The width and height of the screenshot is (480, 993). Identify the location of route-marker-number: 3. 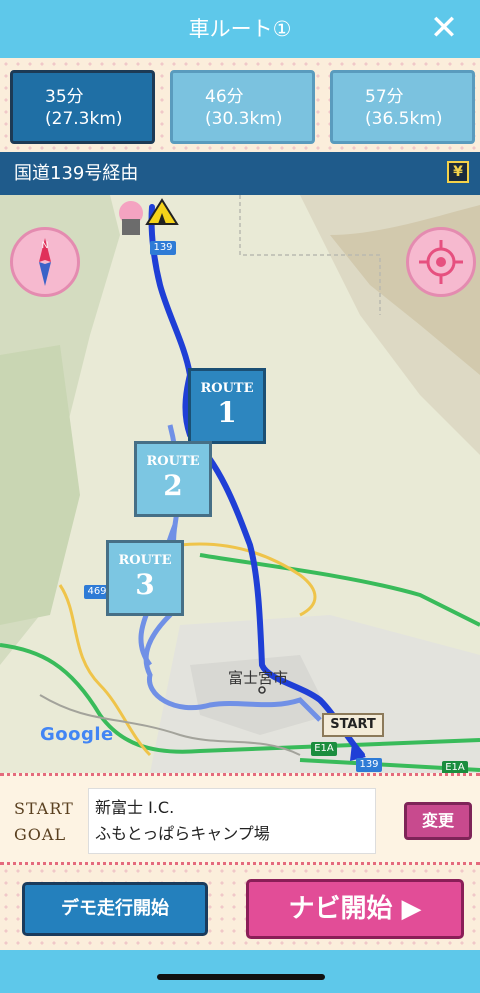
(145, 584).